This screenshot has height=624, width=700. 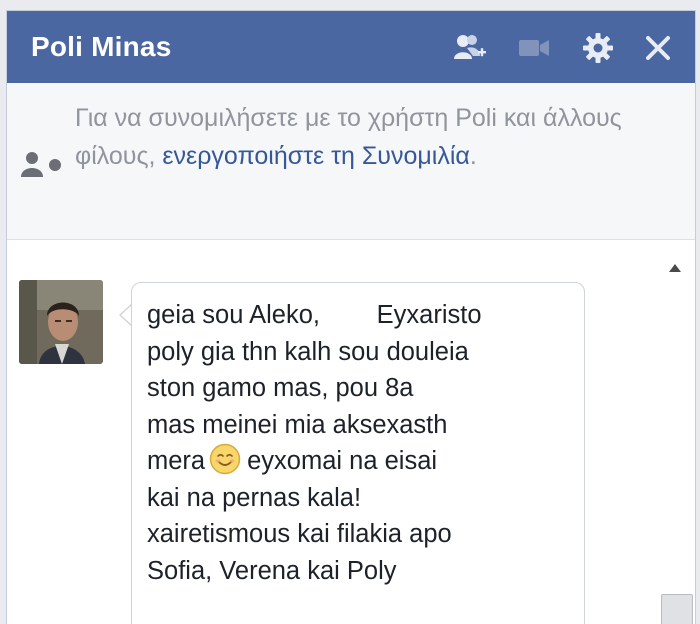 I want to click on message-line-with-emoji: mera eyxomai na eisai, so click(x=360, y=461).